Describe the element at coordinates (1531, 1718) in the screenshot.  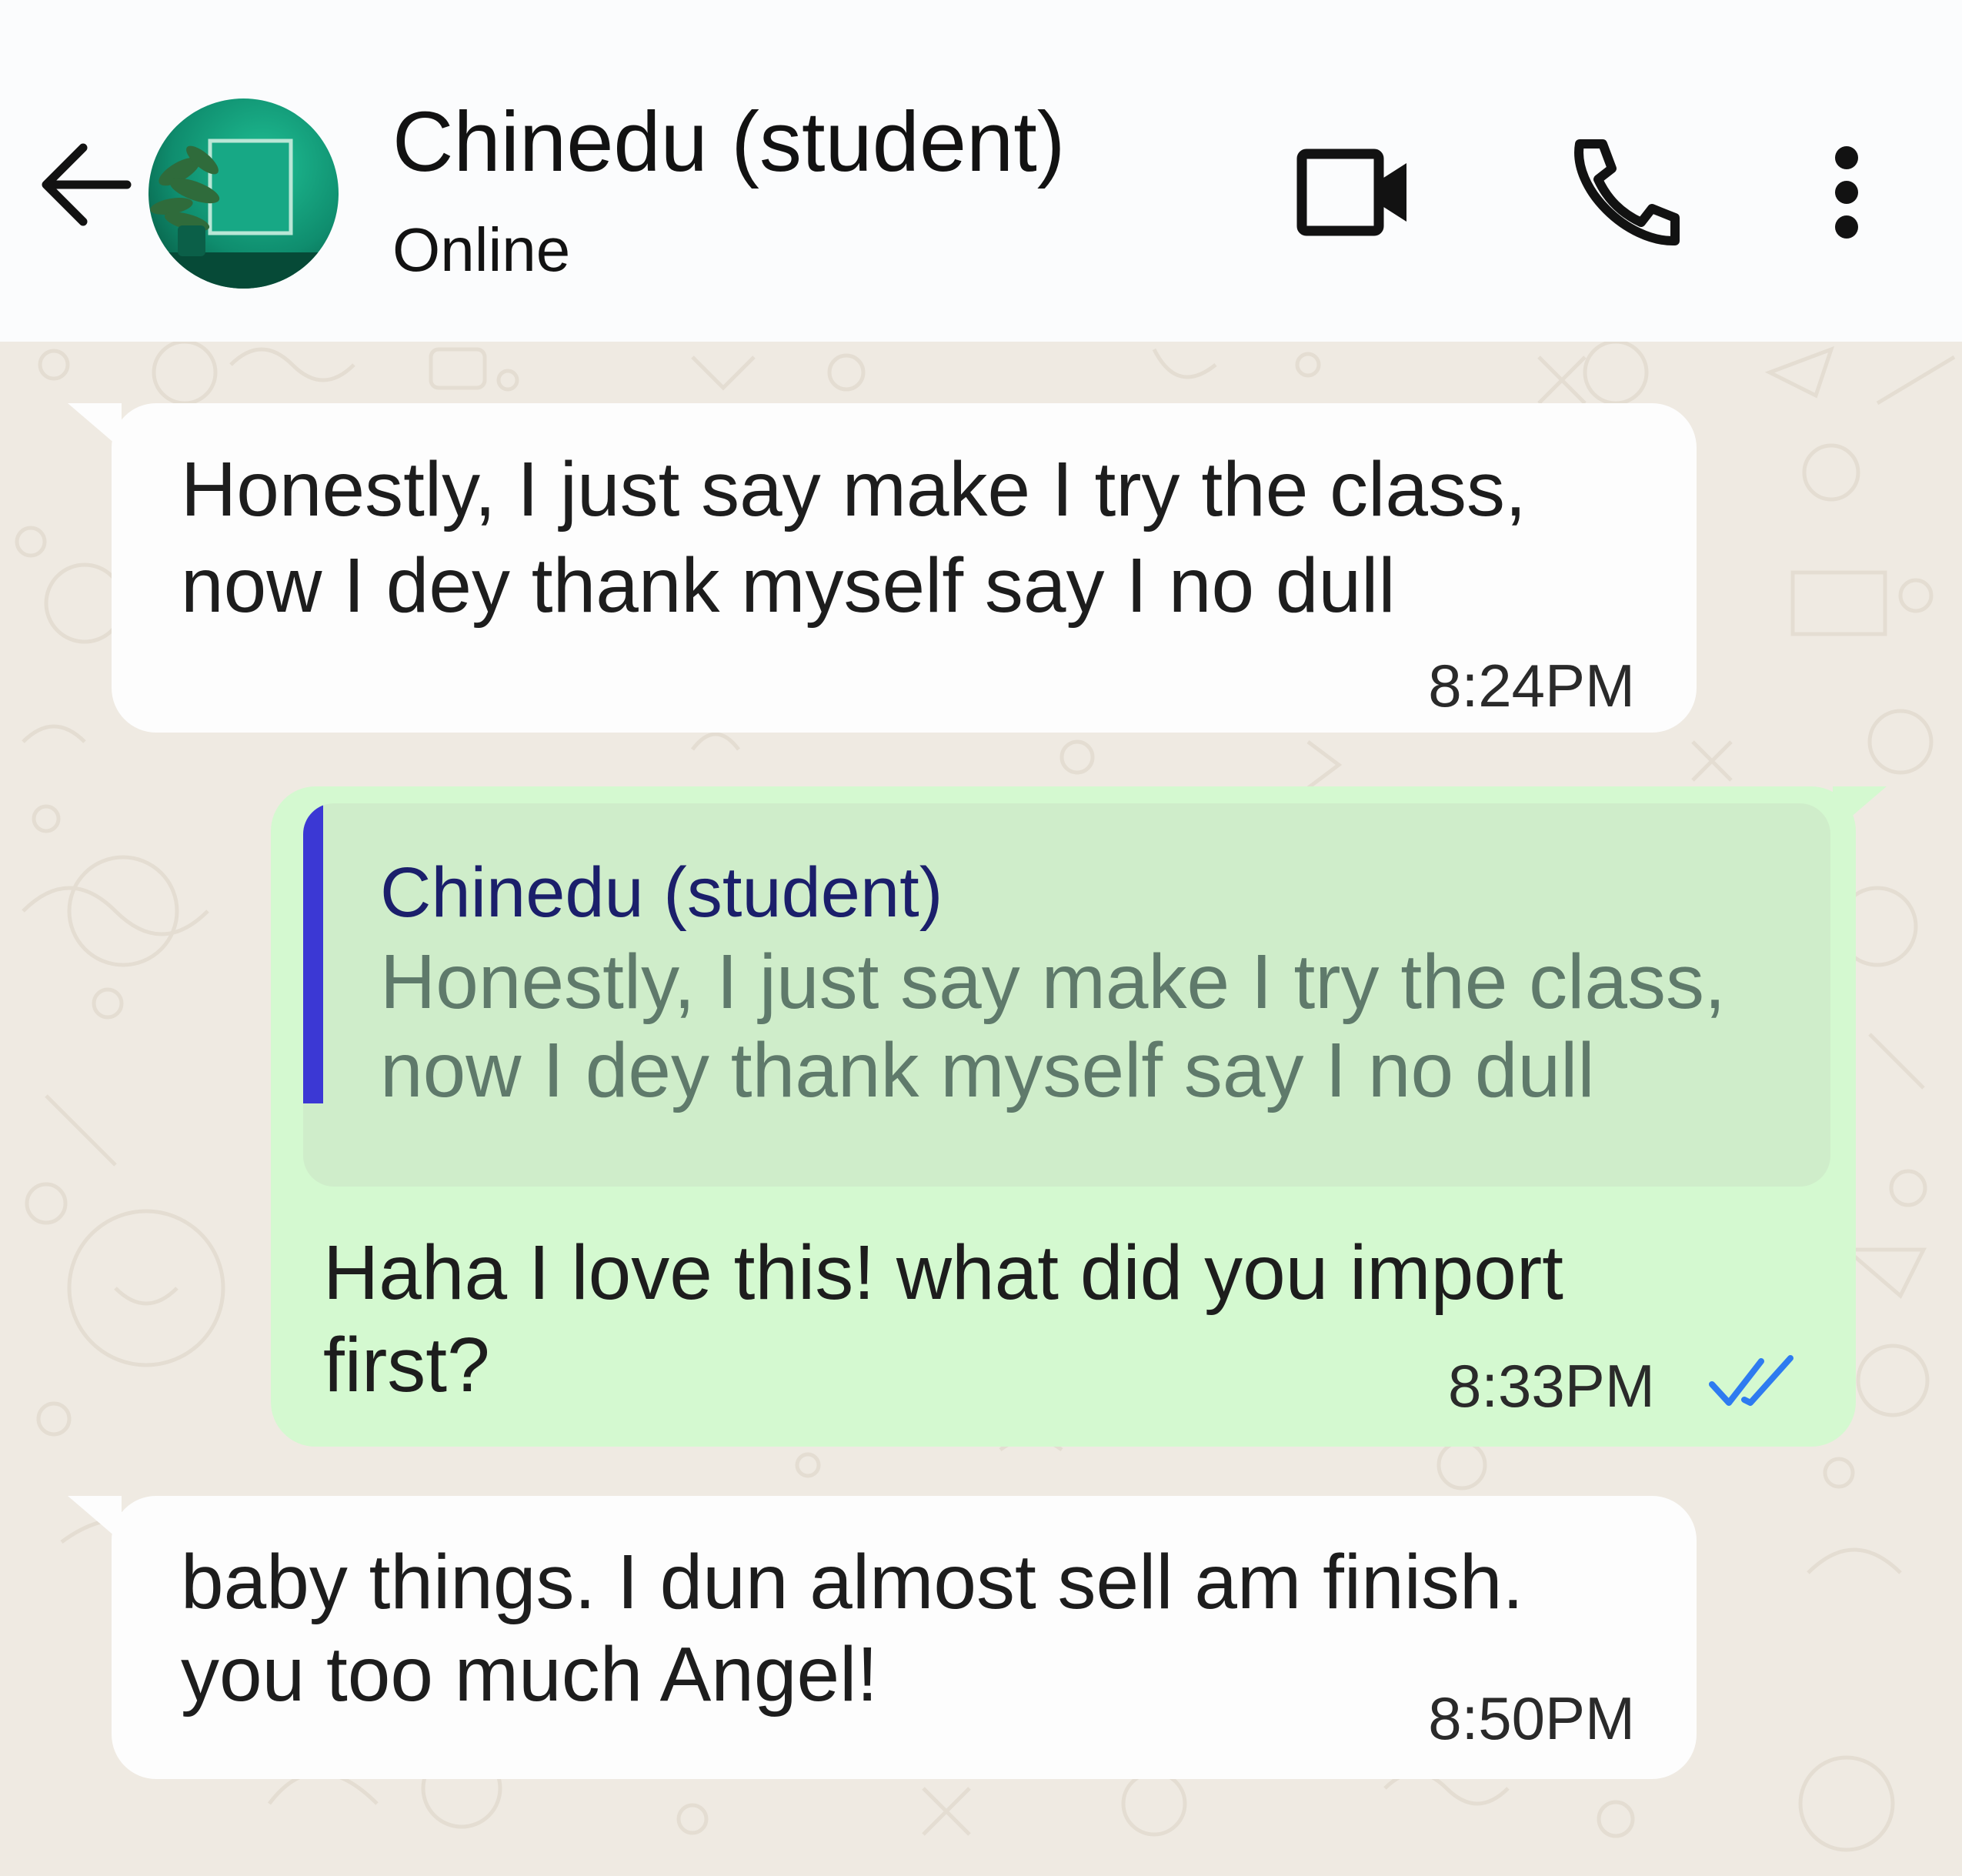
I see `message-timestamp: 8:50PM` at that location.